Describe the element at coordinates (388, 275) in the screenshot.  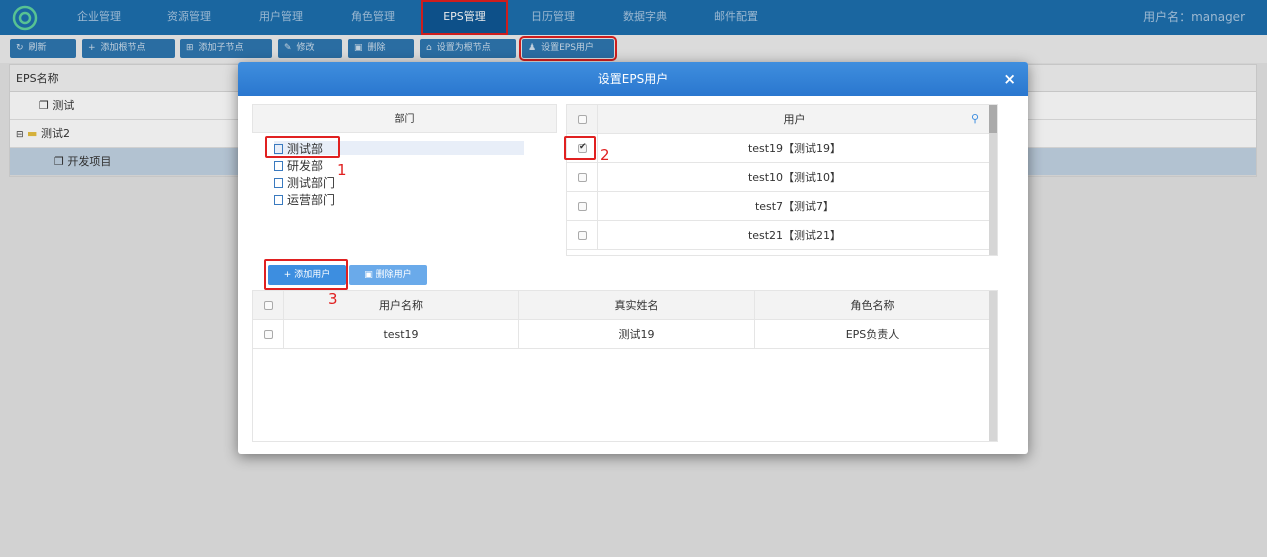
I see `remove-user-button: ▣ 删除用户` at that location.